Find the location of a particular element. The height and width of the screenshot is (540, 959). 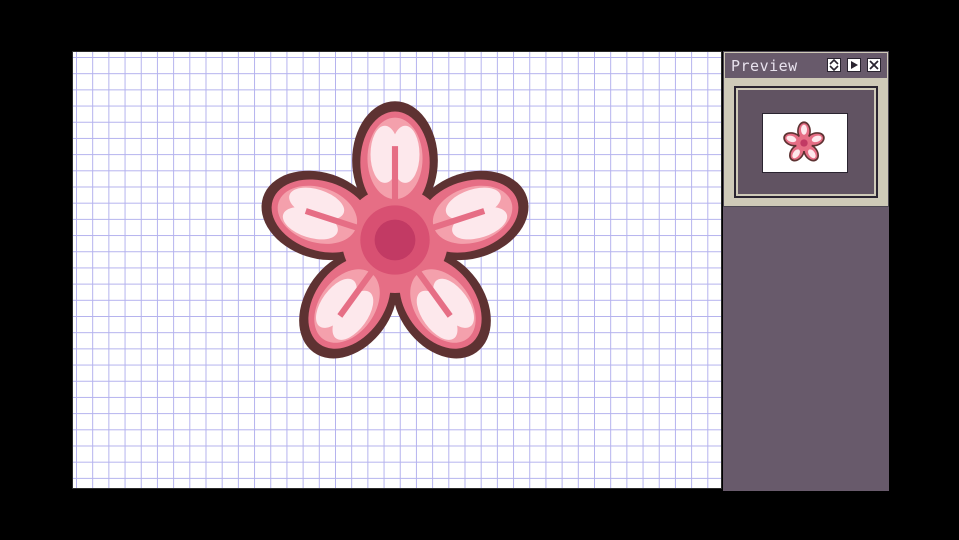

close-icon is located at coordinates (874, 65).